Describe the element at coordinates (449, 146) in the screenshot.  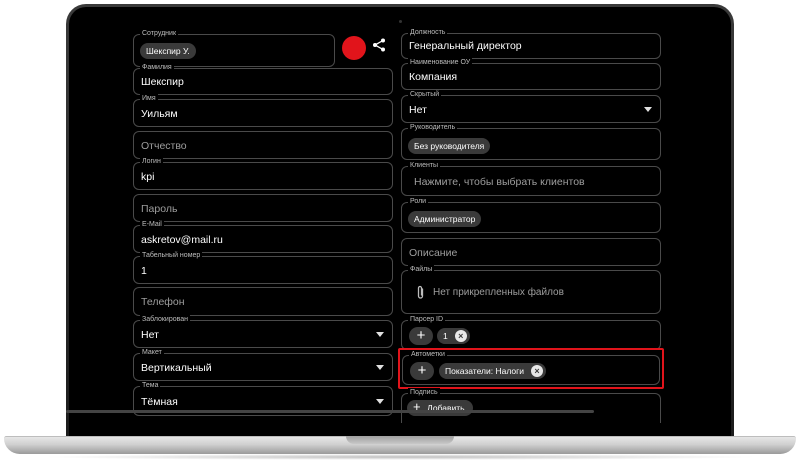
I see `manager-chip: Без руководителя` at that location.